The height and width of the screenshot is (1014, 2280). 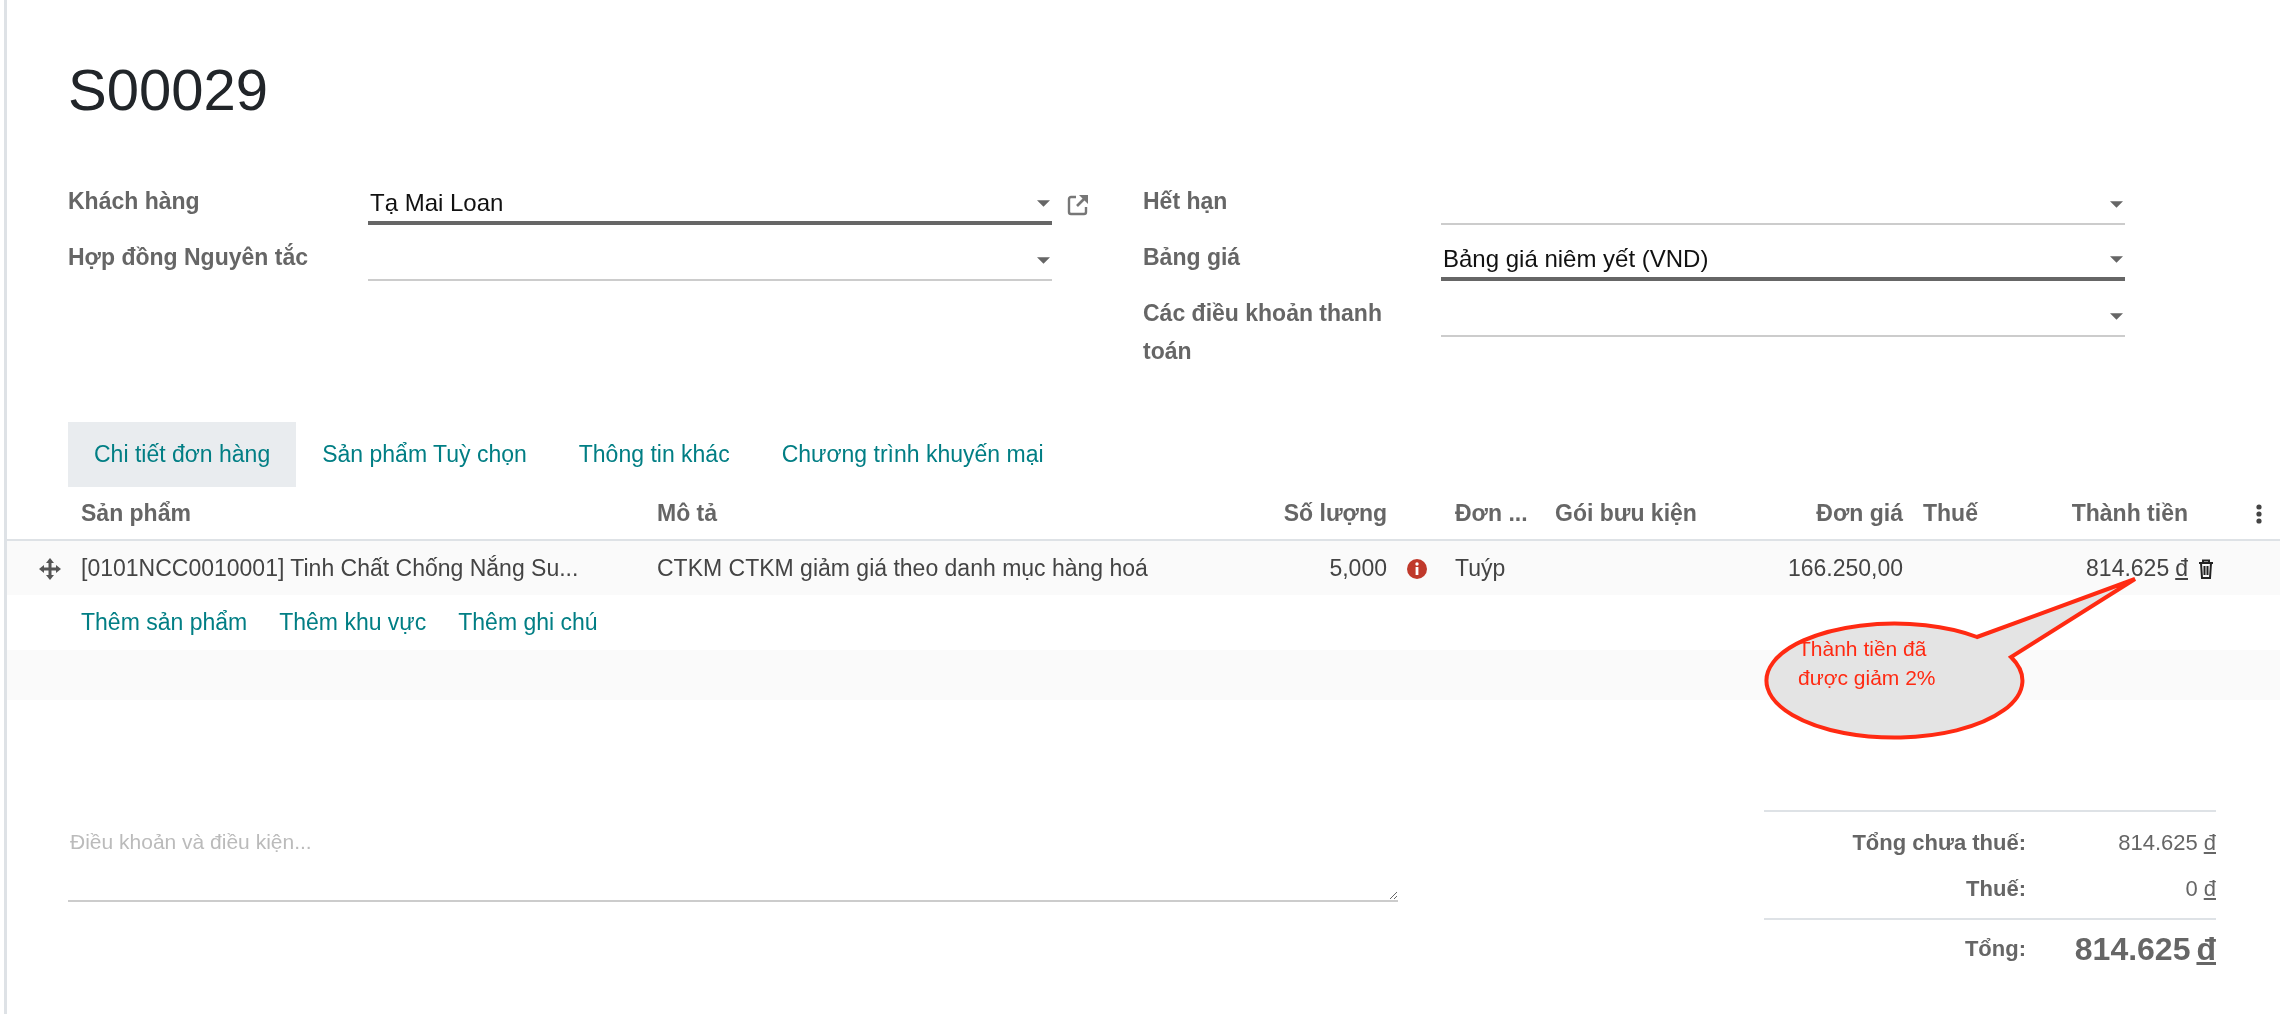 I want to click on table-cell: CTKM CTKM giảm giá theo danh mục hàng hoá, so click(x=942, y=567).